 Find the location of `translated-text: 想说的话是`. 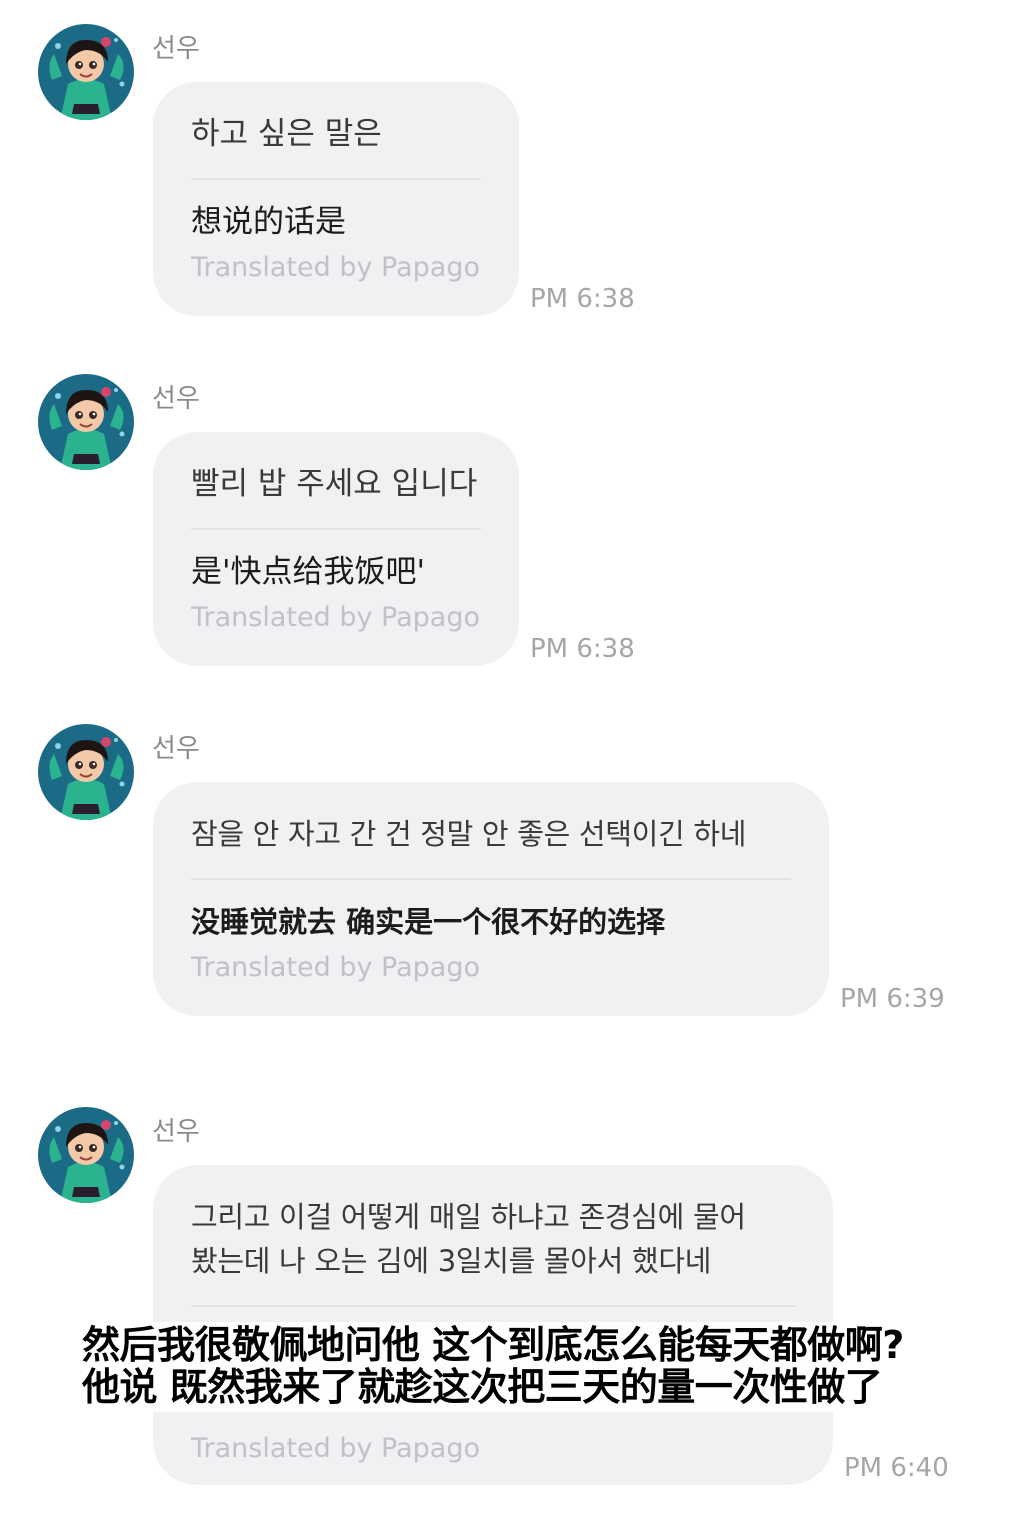

translated-text: 想说的话是 is located at coordinates (268, 222).